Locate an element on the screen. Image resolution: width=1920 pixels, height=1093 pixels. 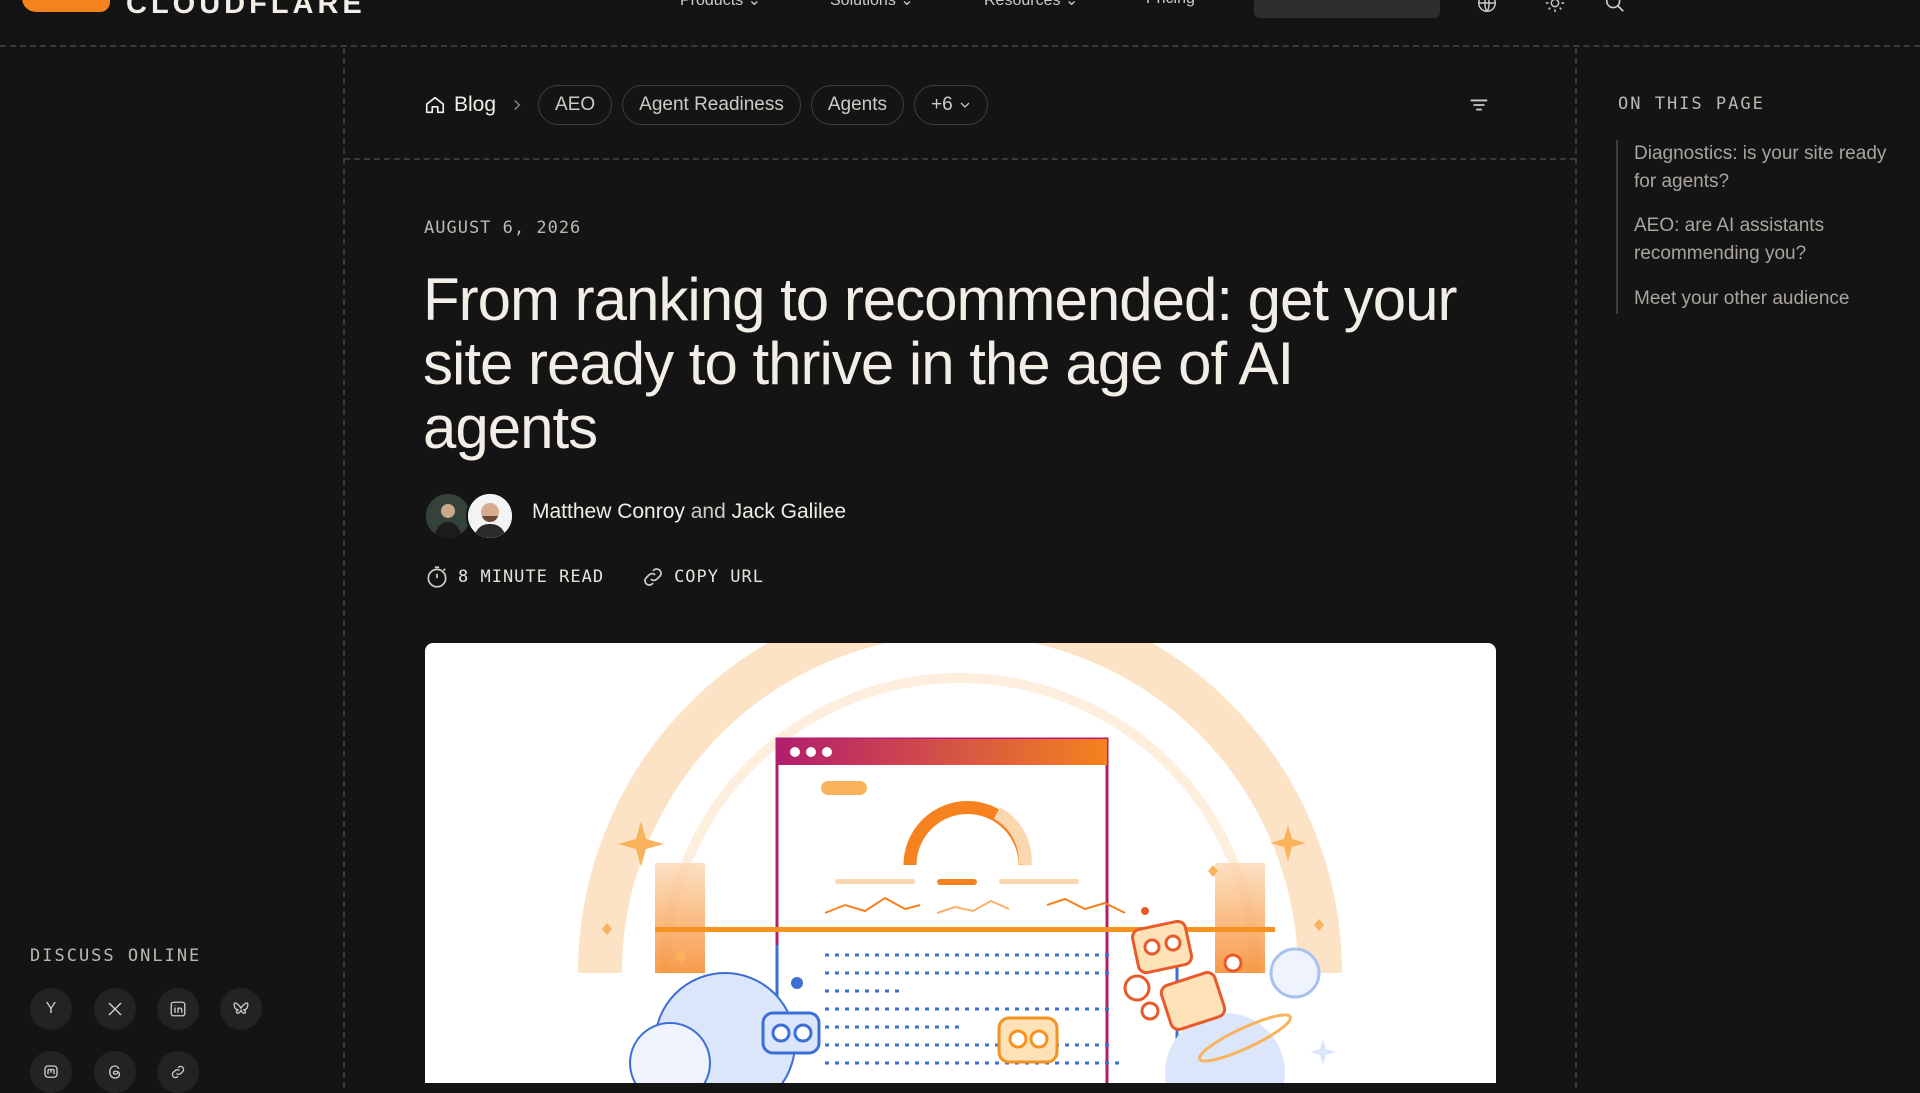
hacker-news-share-button: Y is located at coordinates (51, 1009).